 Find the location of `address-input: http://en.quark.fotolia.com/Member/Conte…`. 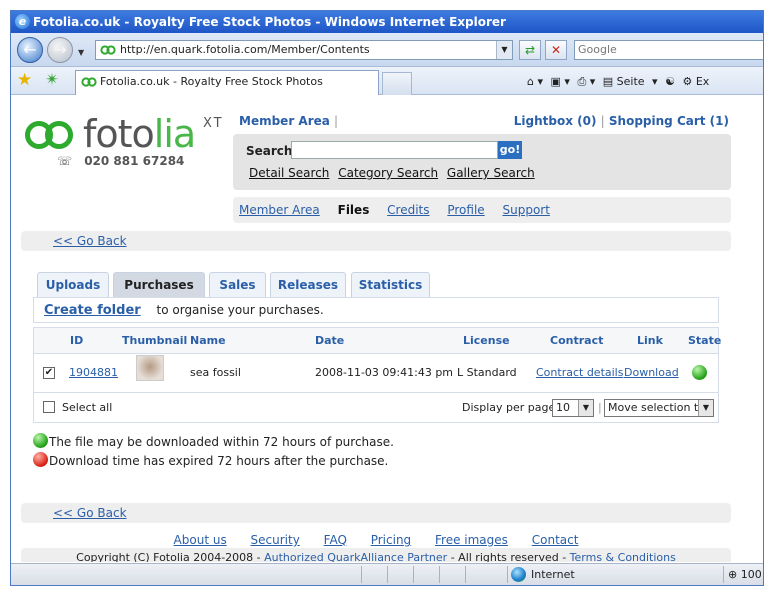

address-input: http://en.quark.fotolia.com/Member/Conte… is located at coordinates (304, 50).